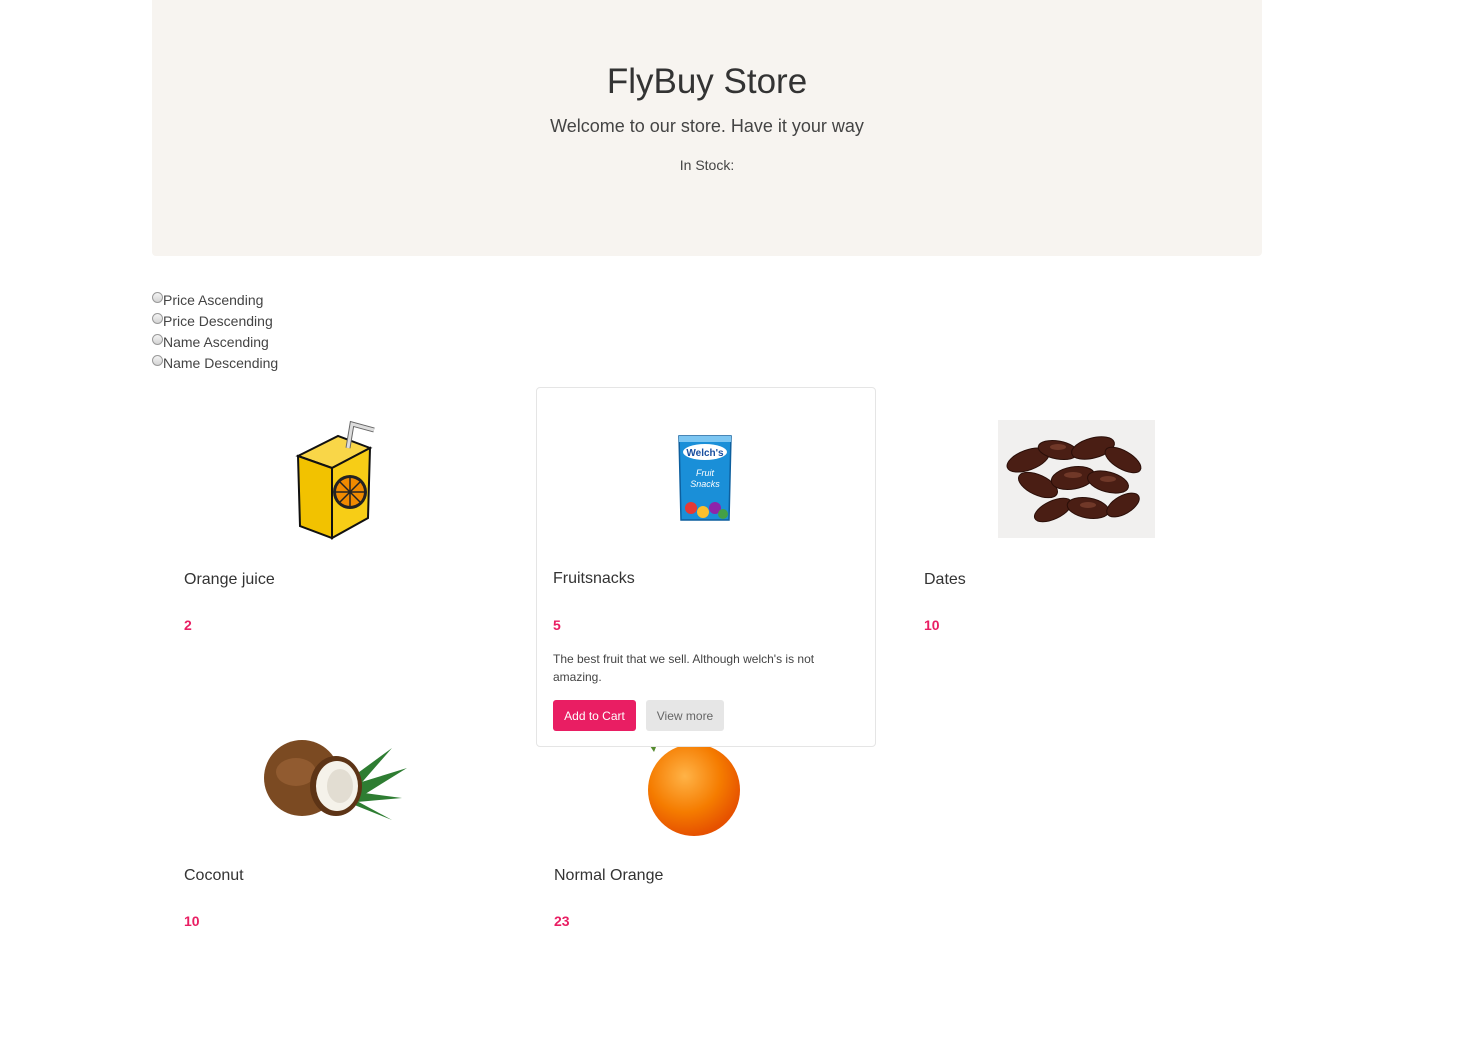 This screenshot has height=1044, width=1483. Describe the element at coordinates (608, 876) in the screenshot. I see `product-name: Normal Orange` at that location.